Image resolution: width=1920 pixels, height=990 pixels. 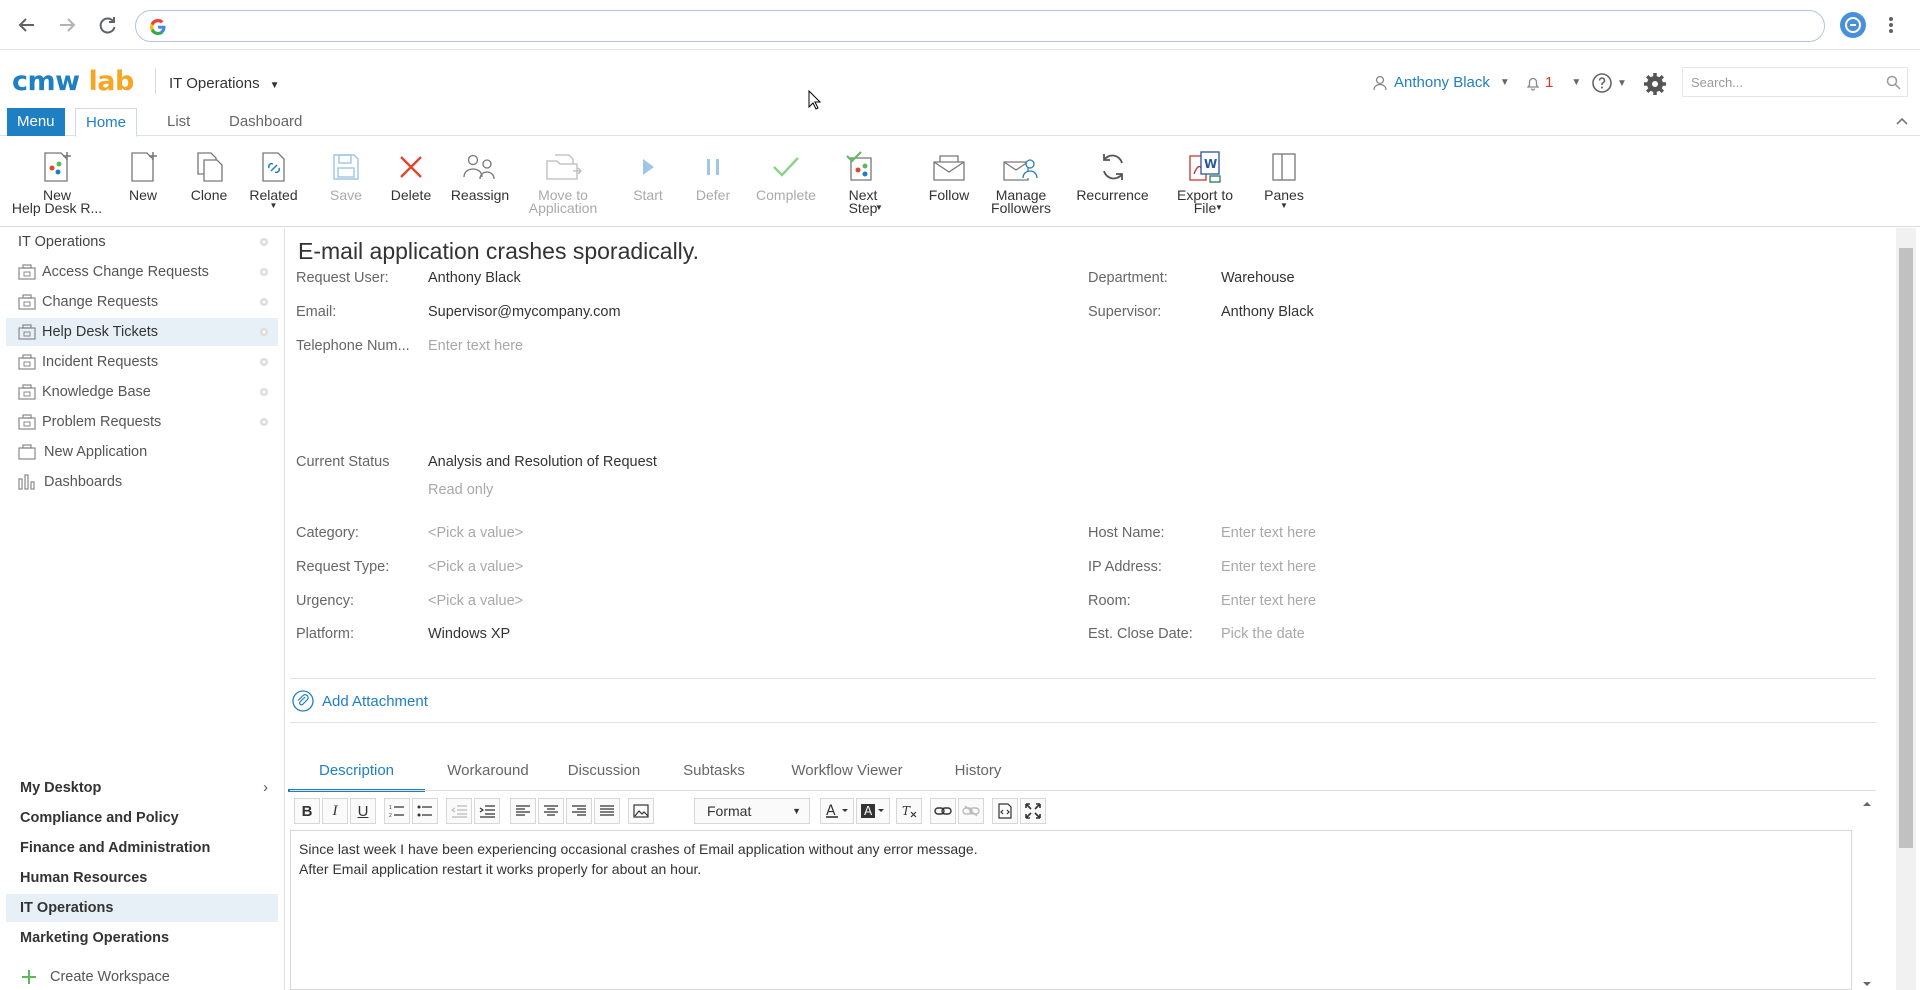 What do you see at coordinates (1284, 182) in the screenshot?
I see `panes-button: Panes ▼` at bounding box center [1284, 182].